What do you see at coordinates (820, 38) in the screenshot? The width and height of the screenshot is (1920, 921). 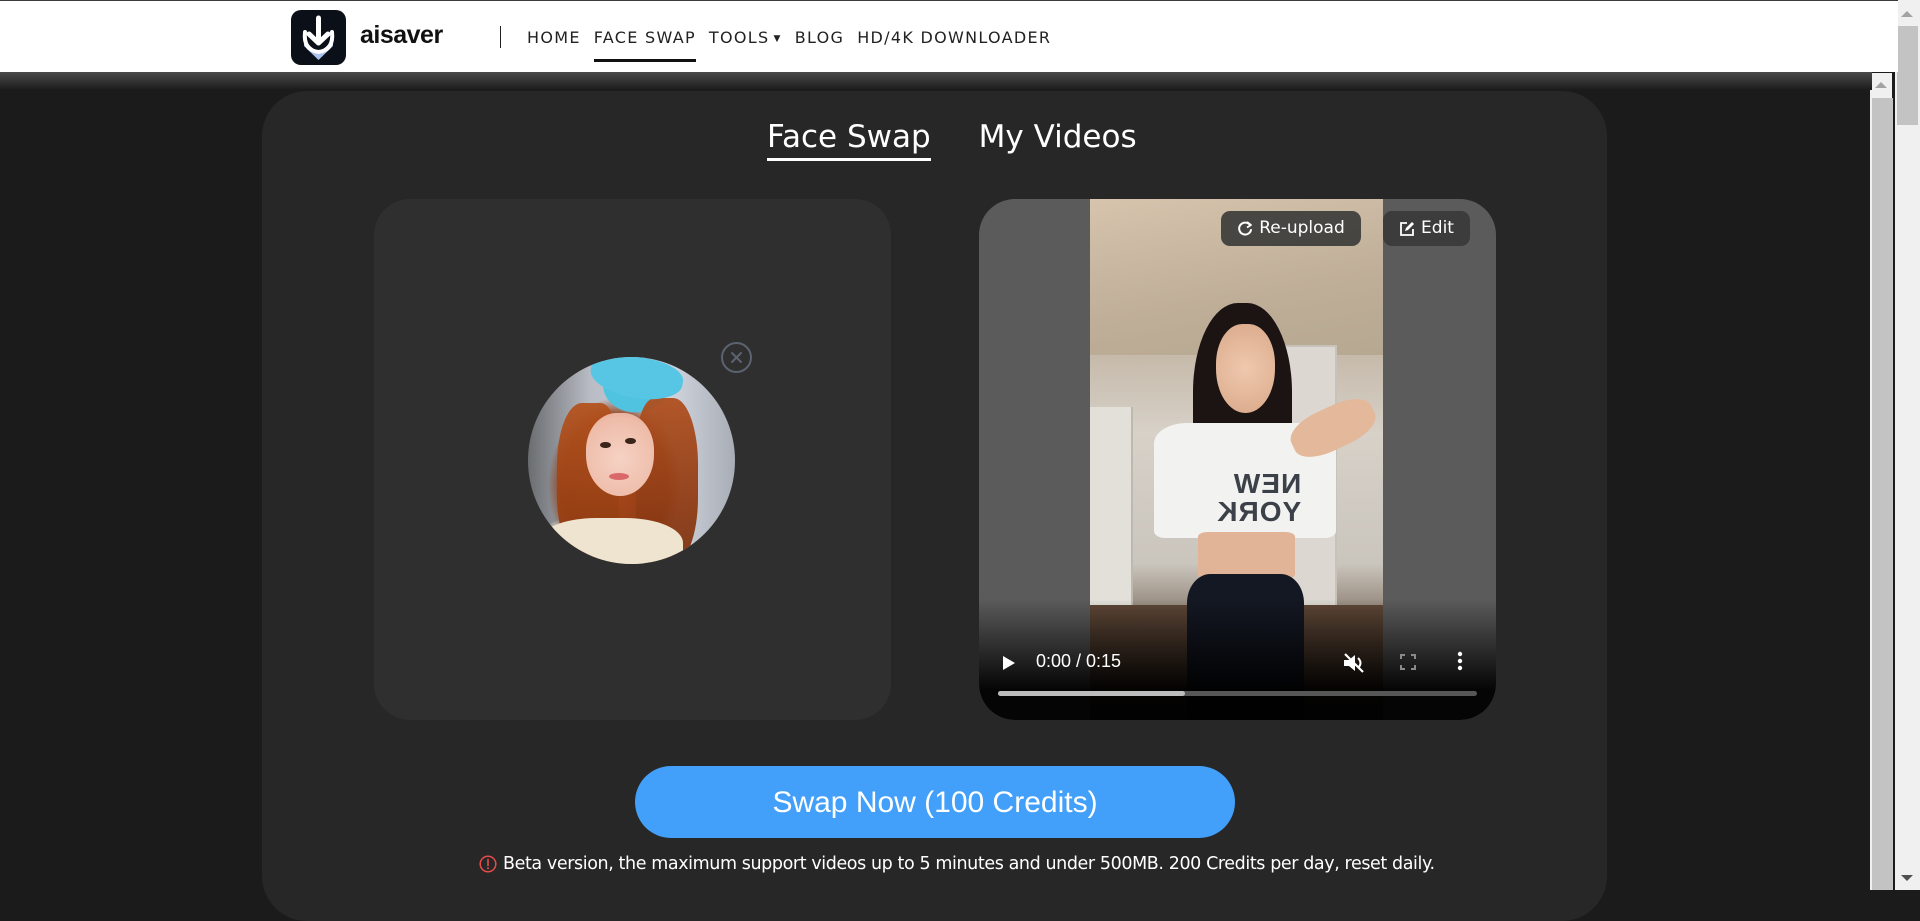 I see `nav-blog: BLOG` at bounding box center [820, 38].